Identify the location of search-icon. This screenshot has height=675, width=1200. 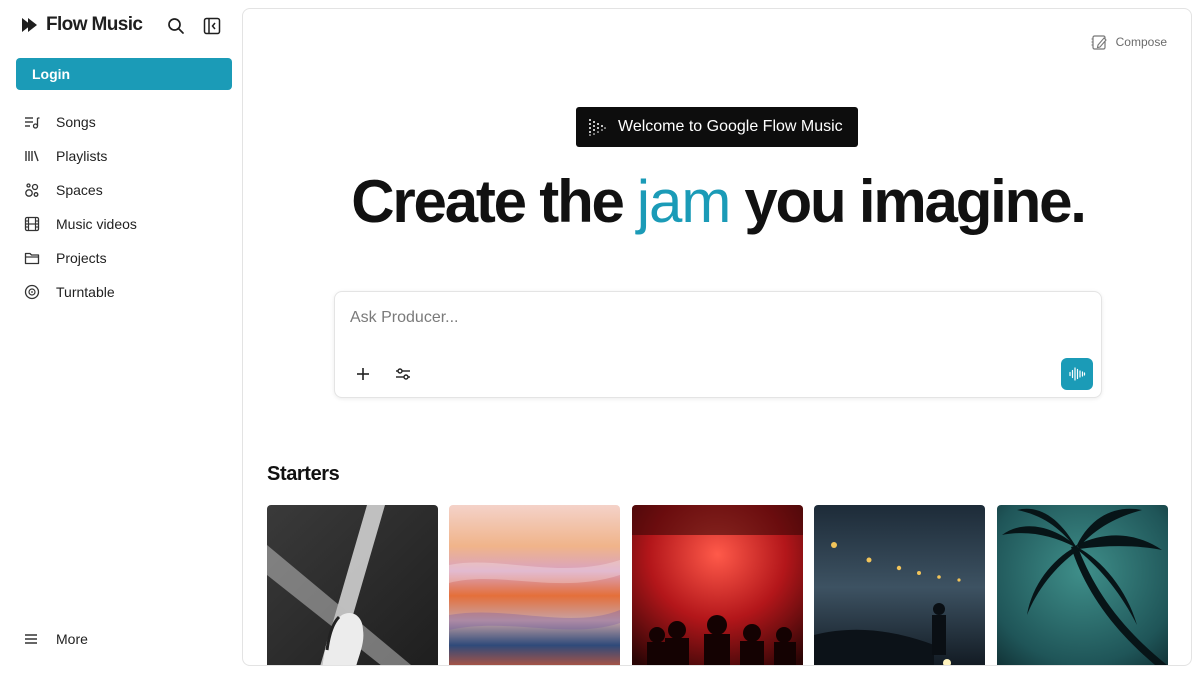
(176, 26).